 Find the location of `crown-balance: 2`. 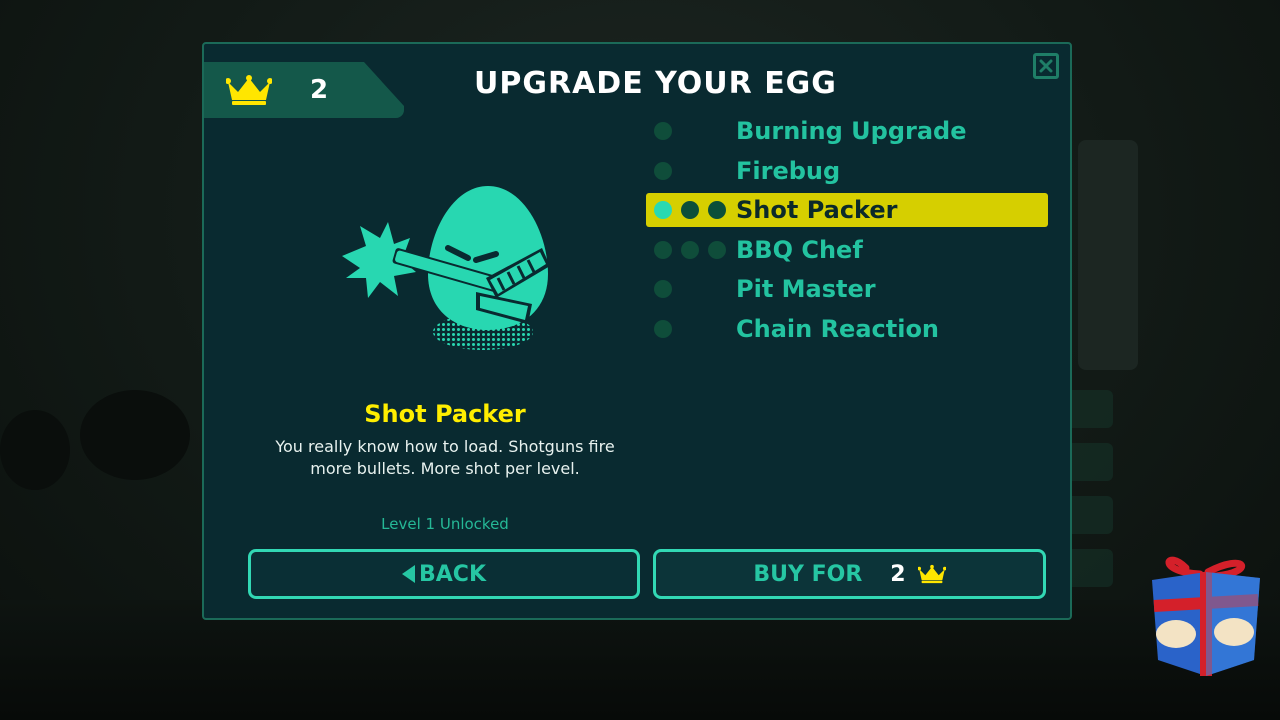

crown-balance: 2 is located at coordinates (304, 90).